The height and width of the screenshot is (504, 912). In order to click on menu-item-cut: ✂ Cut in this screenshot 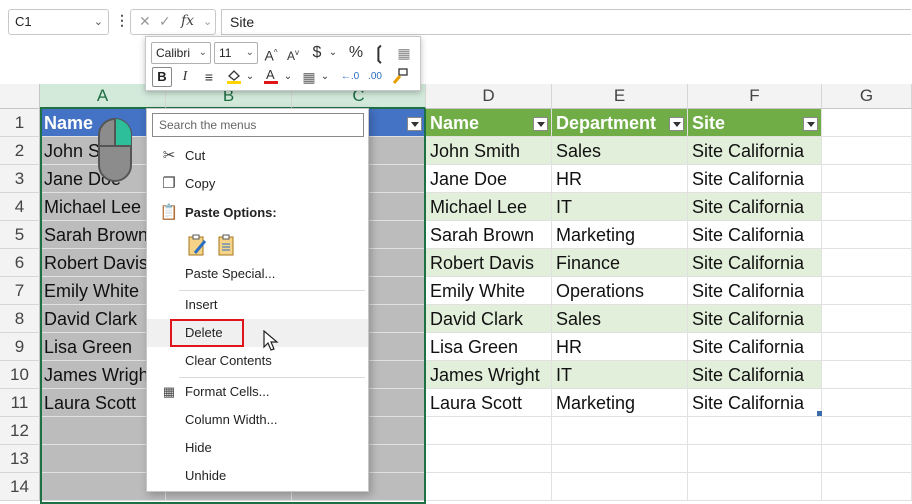, I will do `click(257, 156)`.